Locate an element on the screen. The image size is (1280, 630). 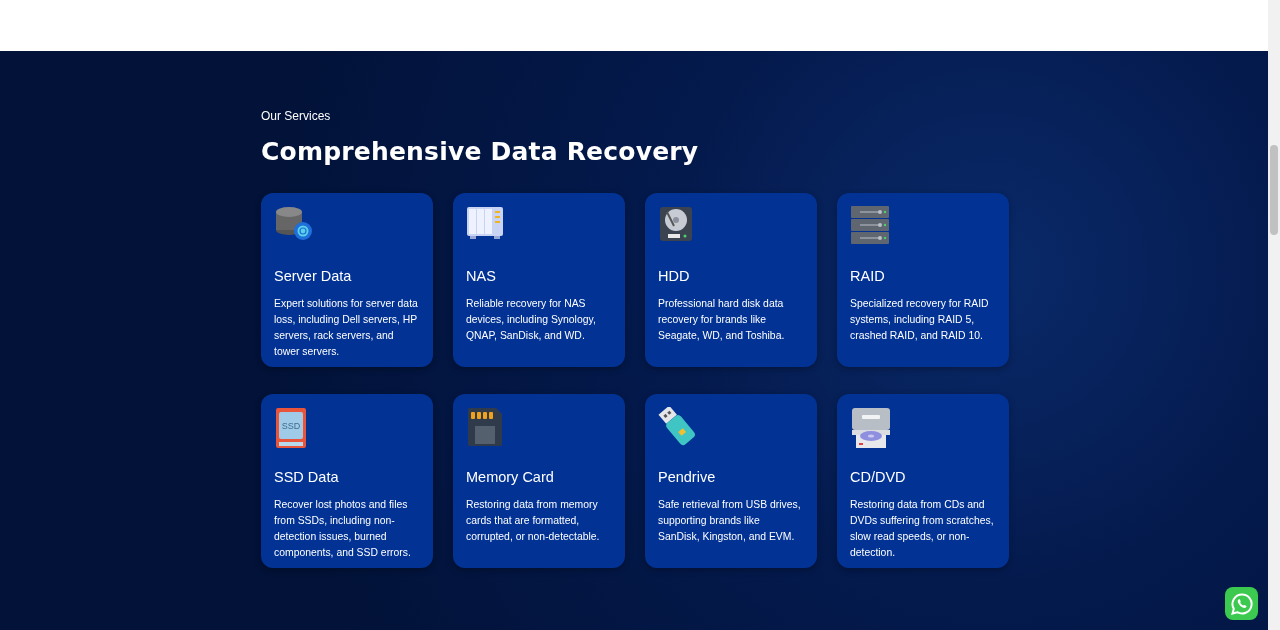
nas-icon is located at coordinates (485, 223).